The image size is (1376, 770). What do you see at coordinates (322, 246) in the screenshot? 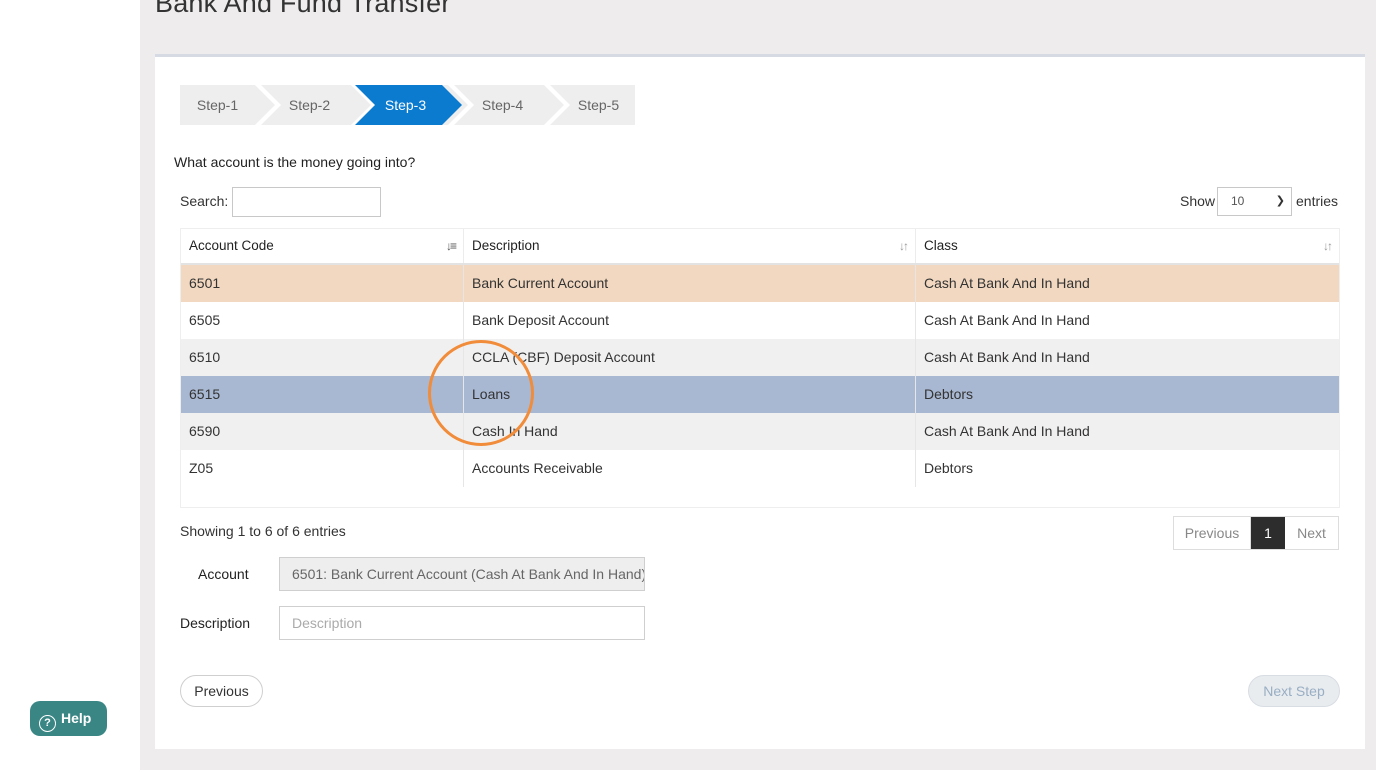
I see `column-header-account-code: Account Code ↓≡` at bounding box center [322, 246].